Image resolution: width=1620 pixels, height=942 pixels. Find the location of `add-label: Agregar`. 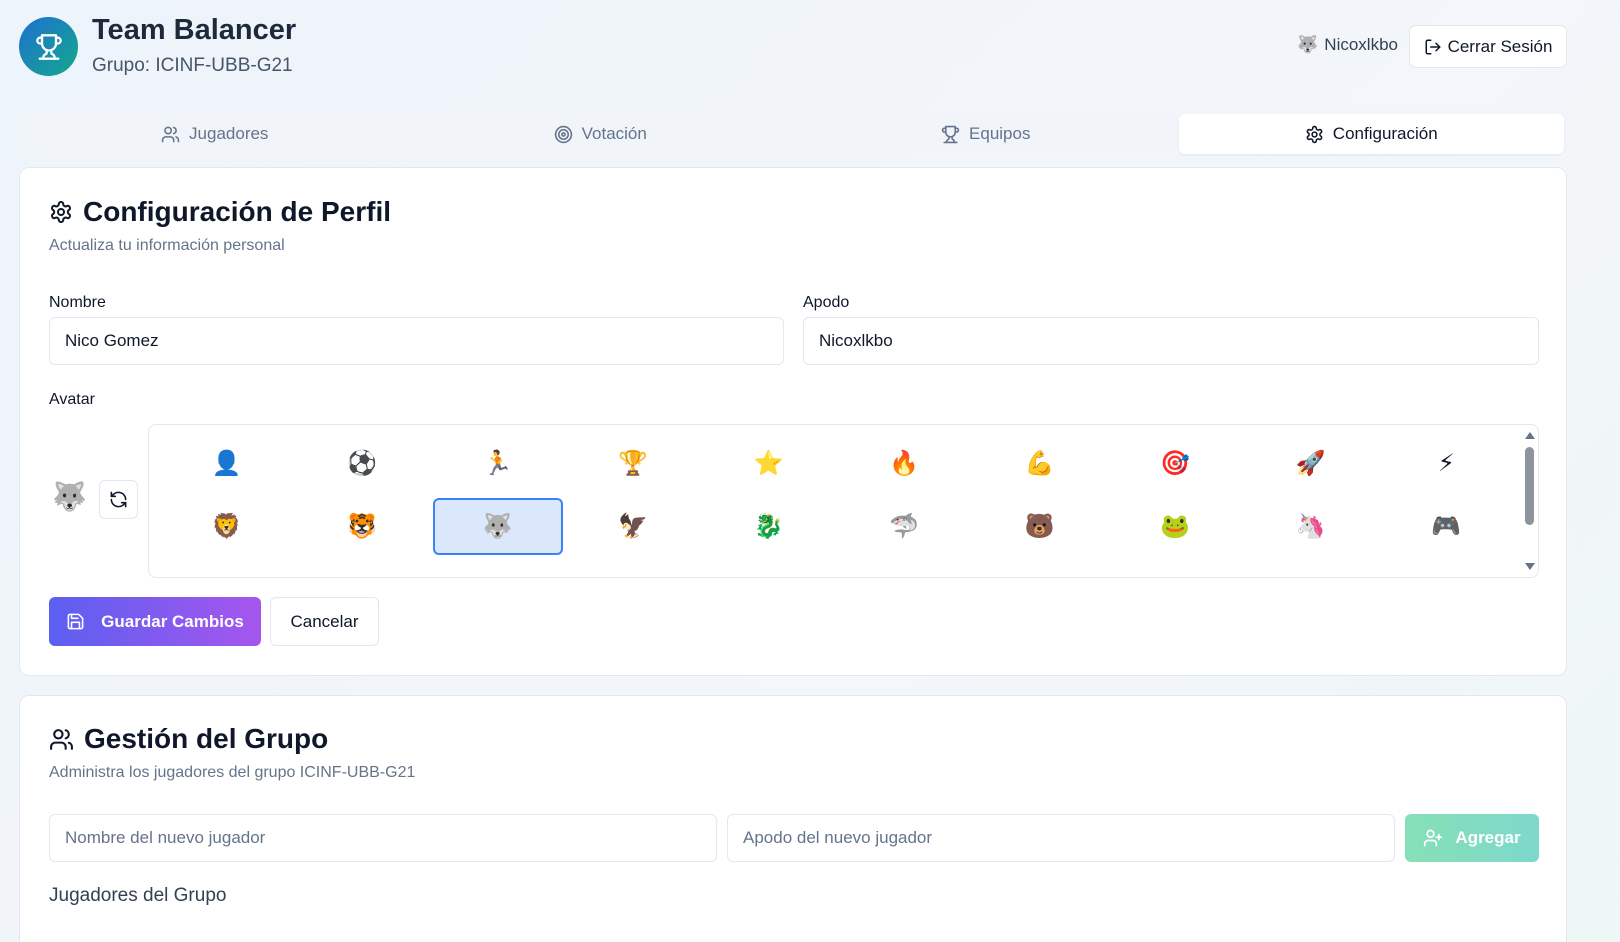

add-label: Agregar is located at coordinates (1488, 837).